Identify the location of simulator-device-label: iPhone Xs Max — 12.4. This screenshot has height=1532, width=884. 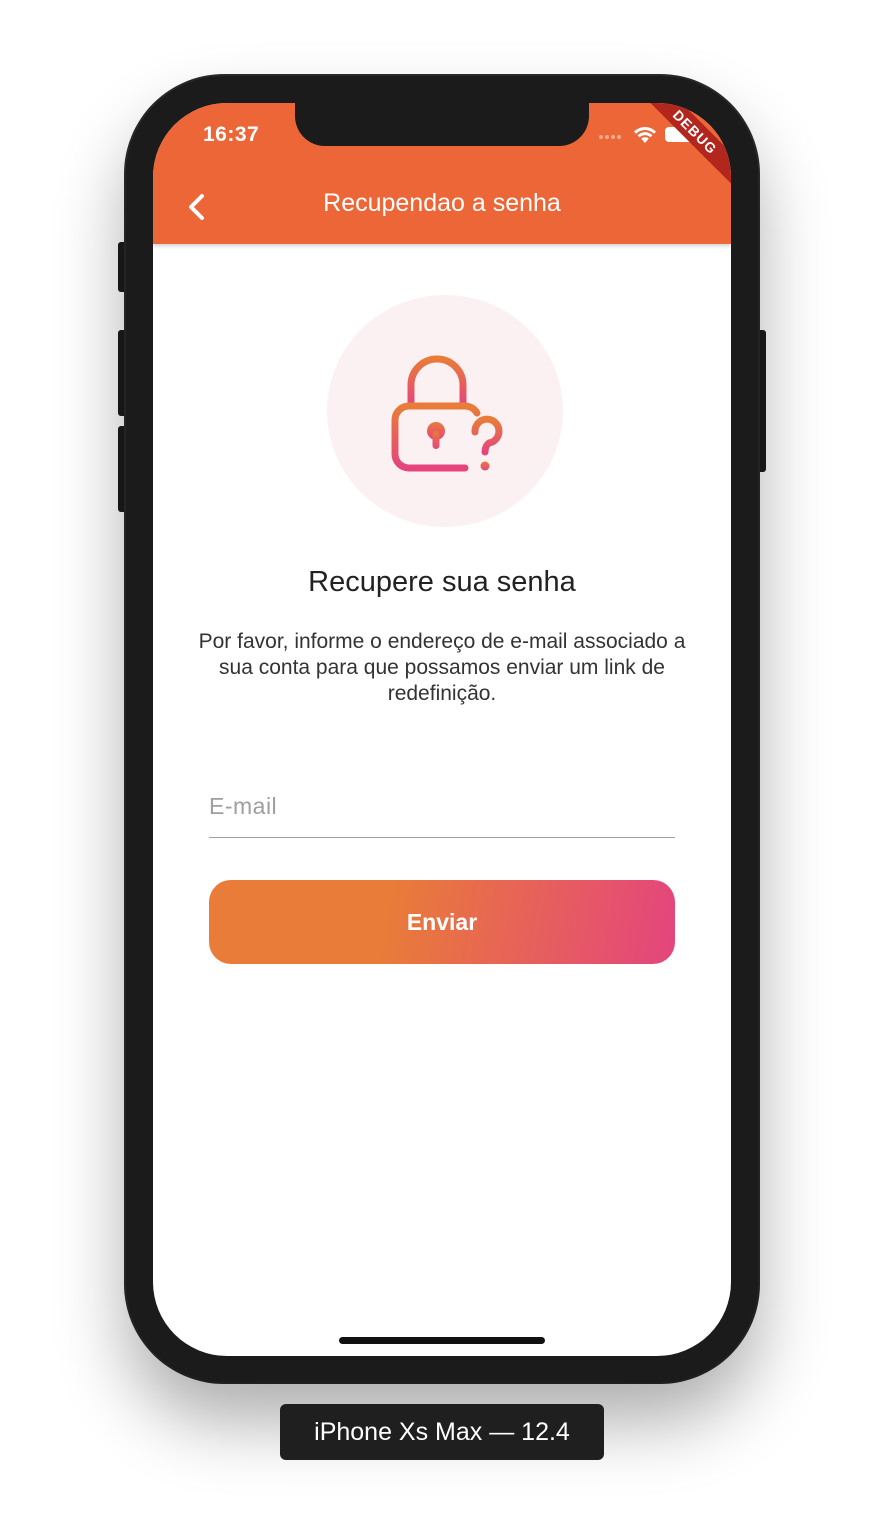
(442, 1432).